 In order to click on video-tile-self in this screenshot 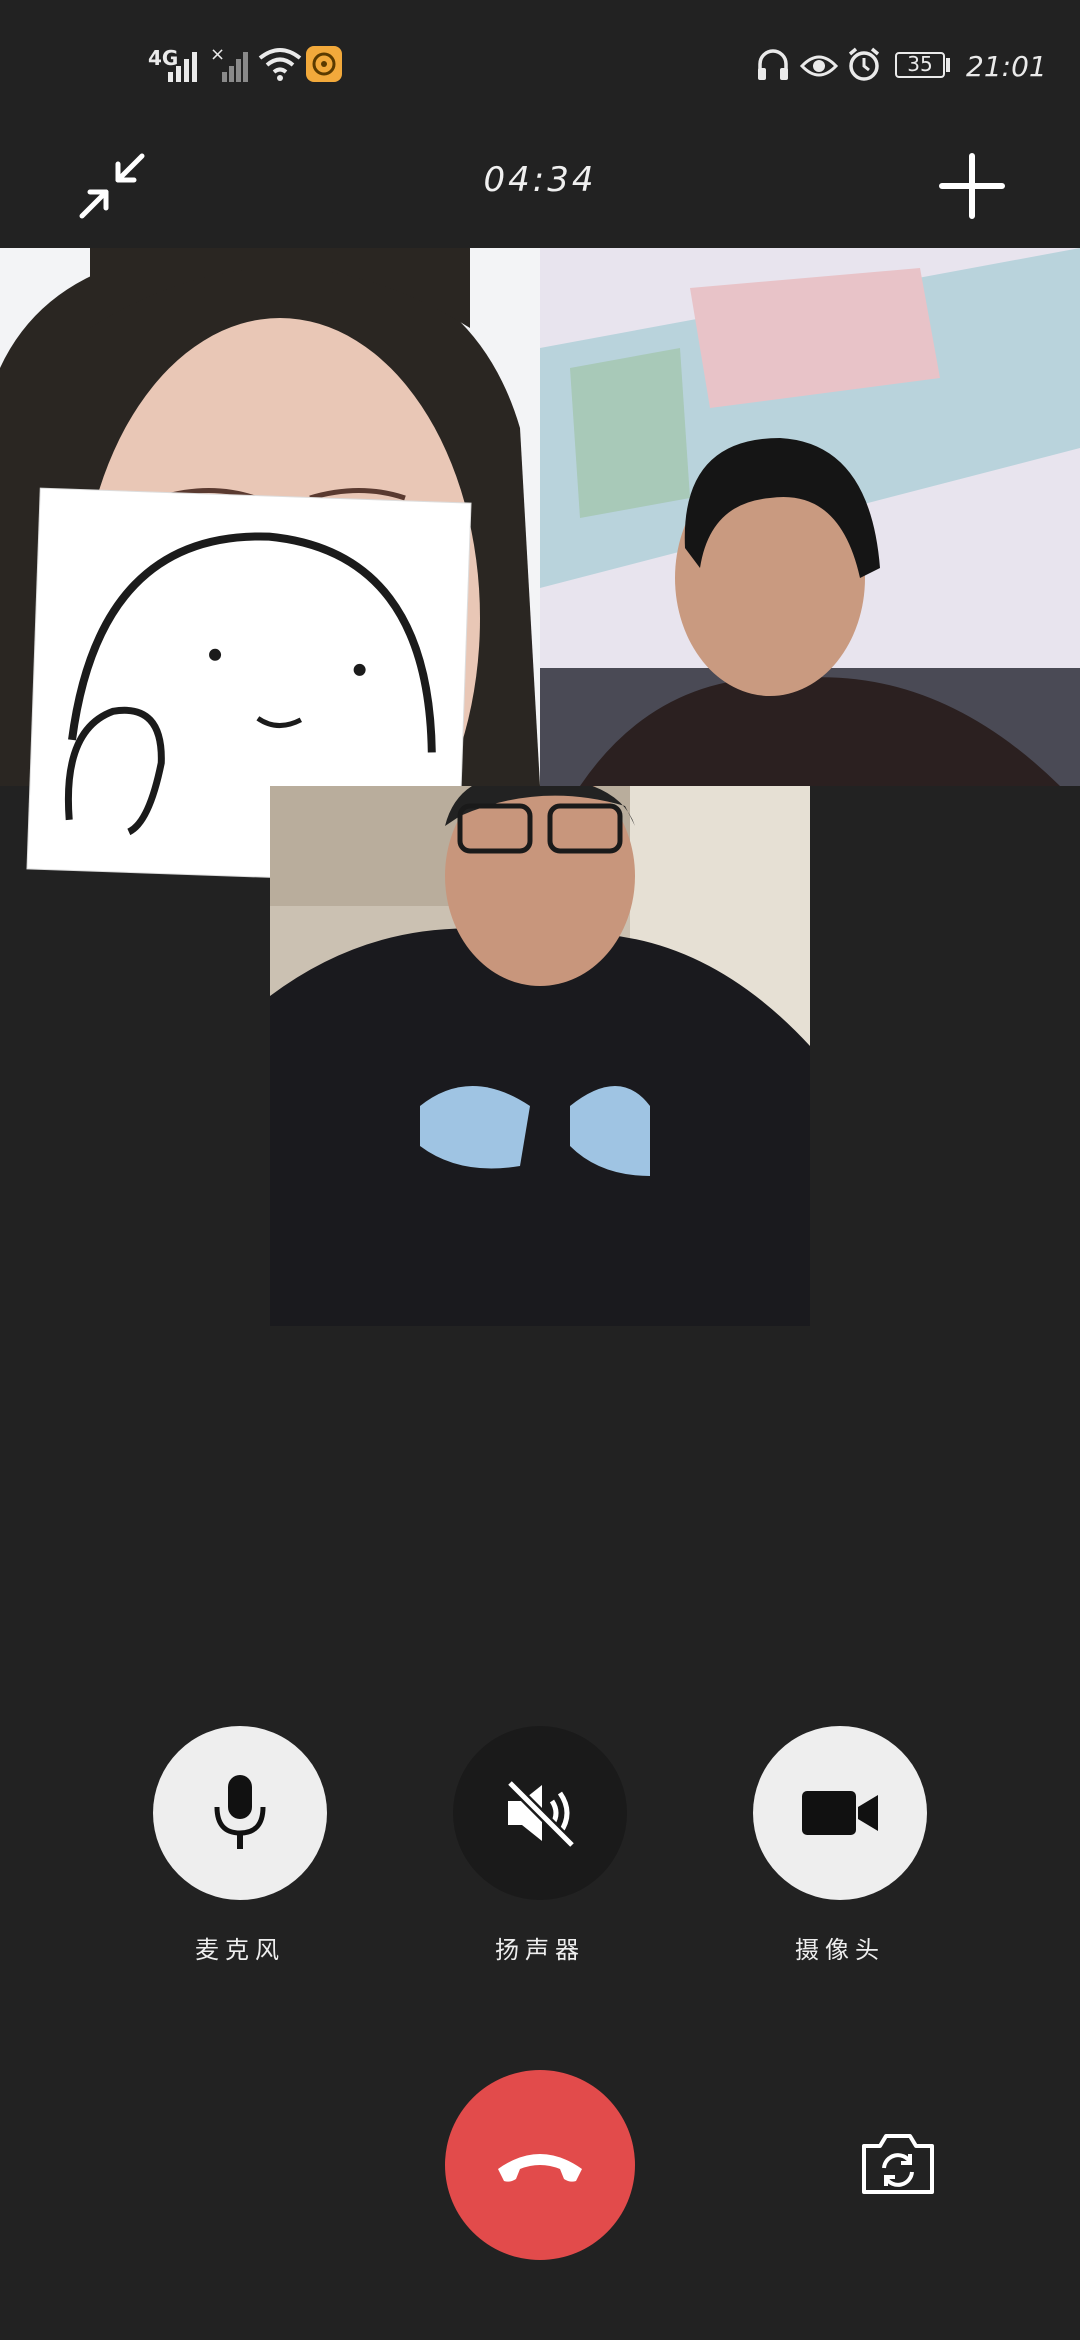, I will do `click(540, 1056)`.